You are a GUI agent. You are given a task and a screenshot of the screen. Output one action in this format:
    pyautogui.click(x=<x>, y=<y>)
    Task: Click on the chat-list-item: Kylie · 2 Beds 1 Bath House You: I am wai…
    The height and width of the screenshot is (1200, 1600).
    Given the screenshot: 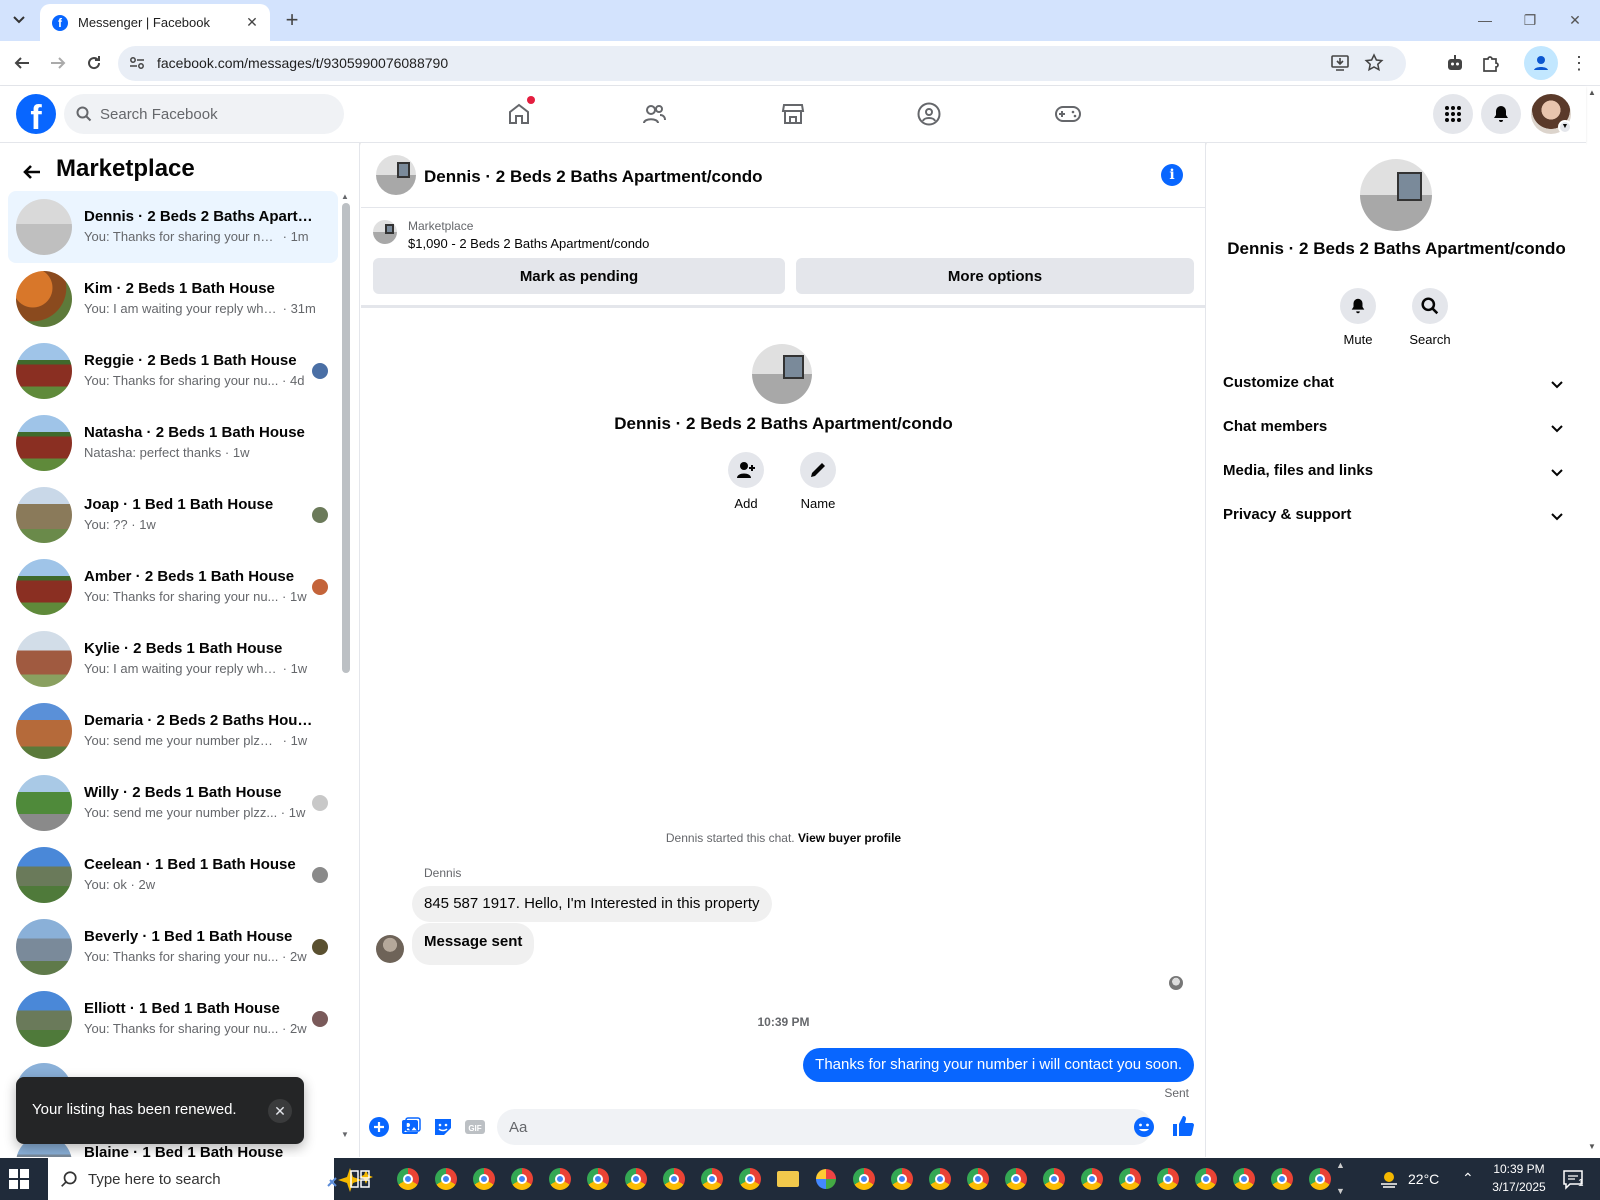 What is the action you would take?
    pyautogui.click(x=173, y=659)
    